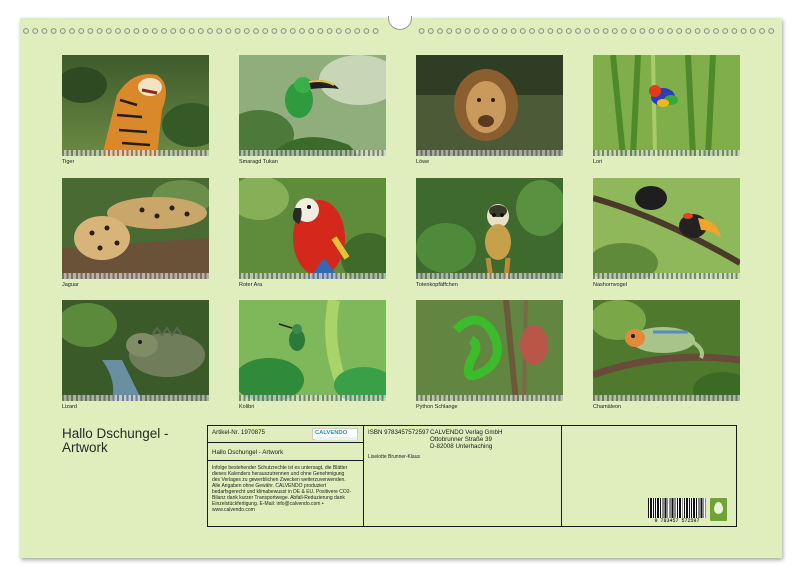  What do you see at coordinates (437, 407) in the screenshot?
I see `month-caption: Python Schlange` at bounding box center [437, 407].